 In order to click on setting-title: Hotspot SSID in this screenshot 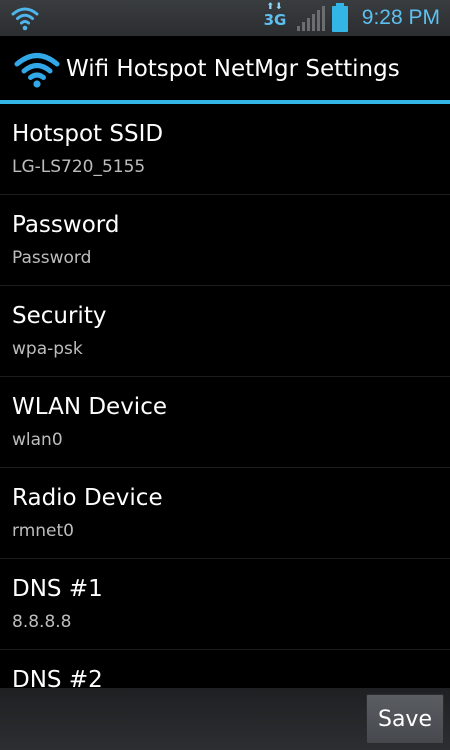, I will do `click(88, 134)`.